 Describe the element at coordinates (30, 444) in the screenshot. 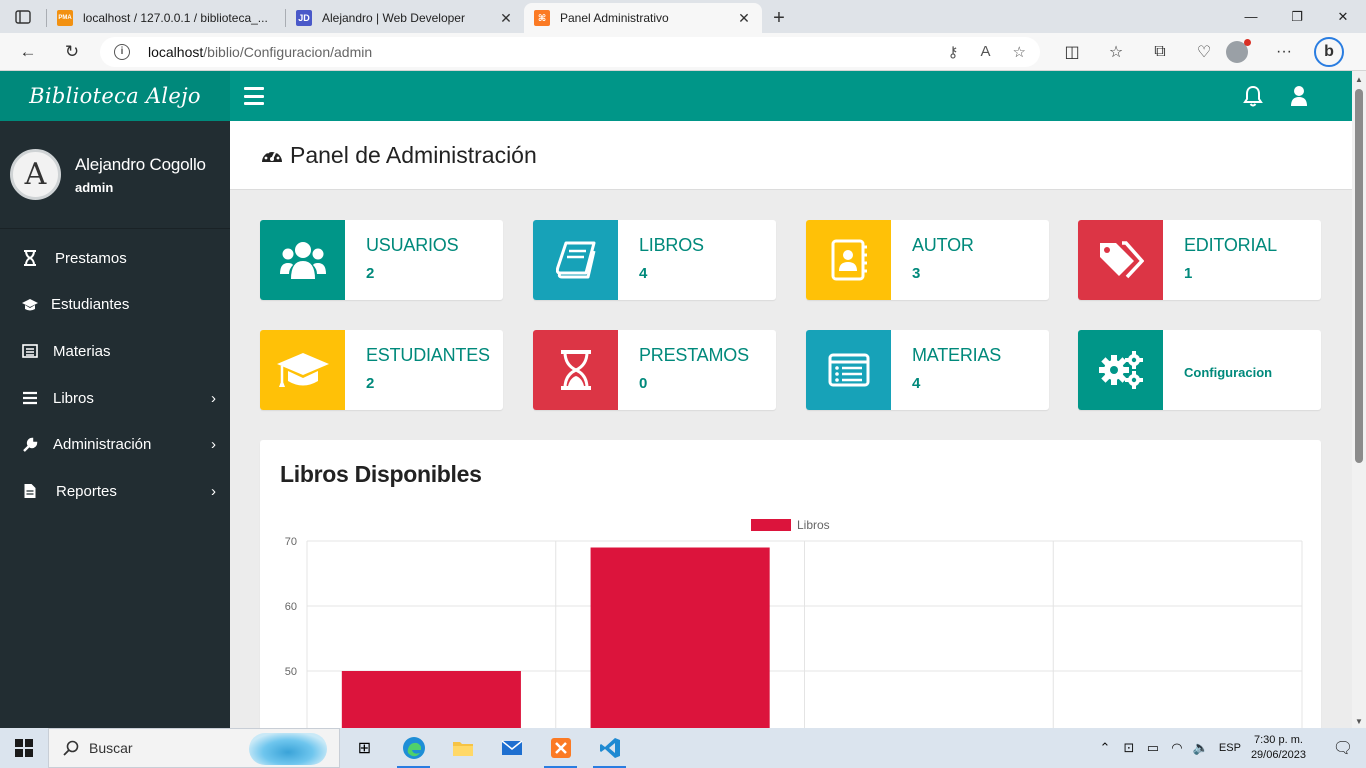

I see `wrench-icon` at that location.